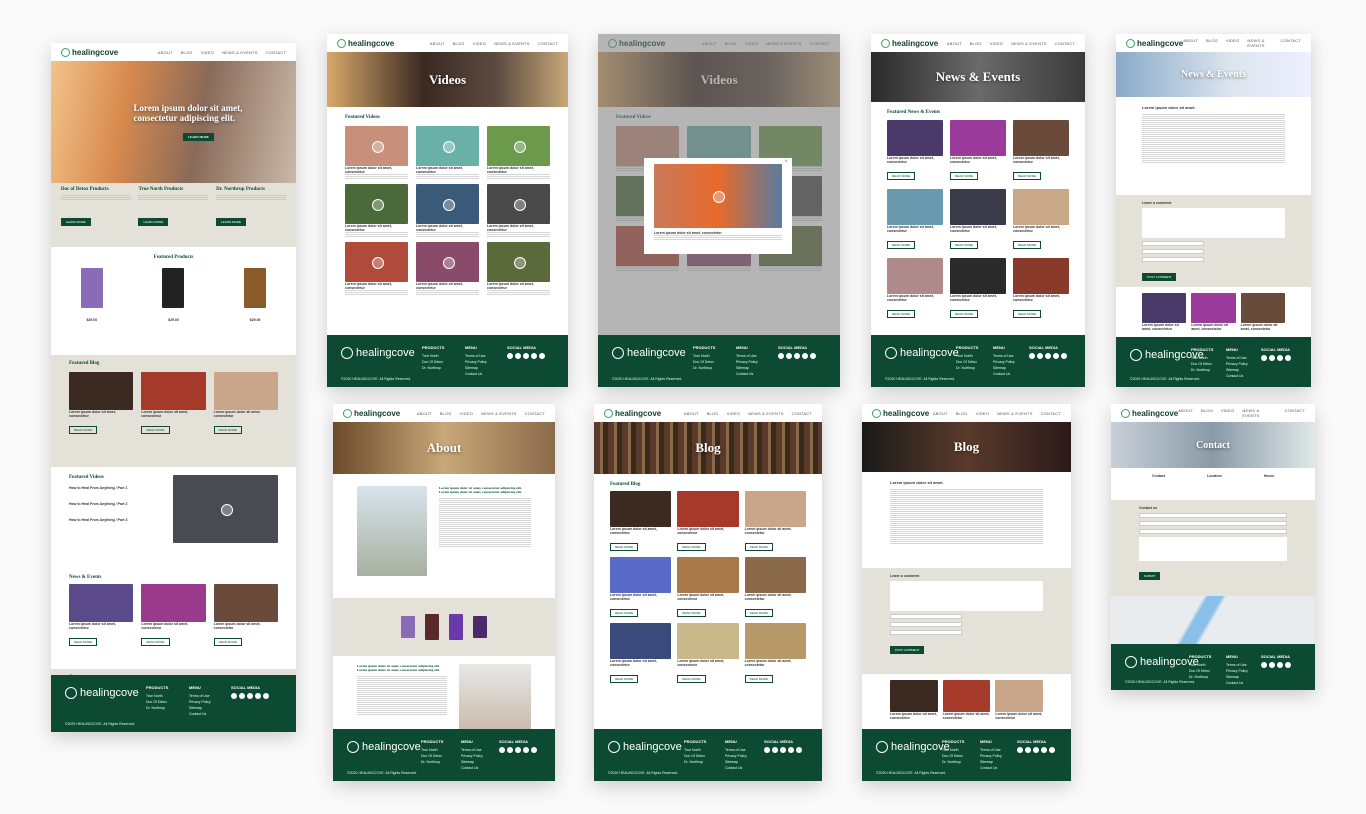 The image size is (1366, 814). I want to click on hero-learn-more-button: LEARN MORE, so click(198, 137).